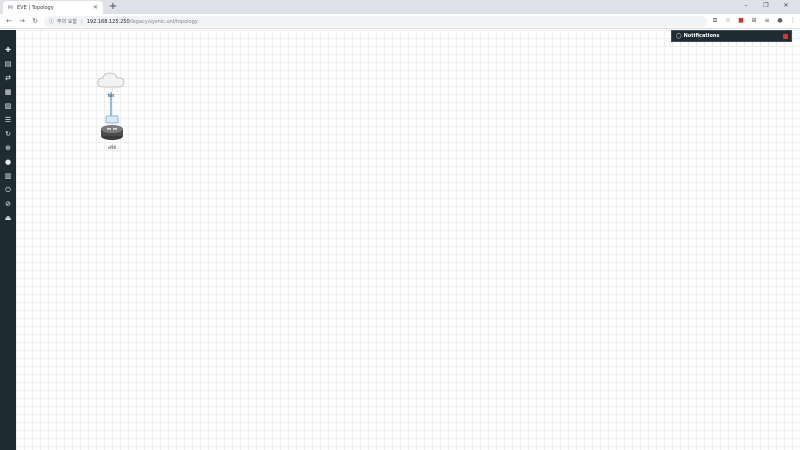  I want to click on new-tab-button: +, so click(113, 7).